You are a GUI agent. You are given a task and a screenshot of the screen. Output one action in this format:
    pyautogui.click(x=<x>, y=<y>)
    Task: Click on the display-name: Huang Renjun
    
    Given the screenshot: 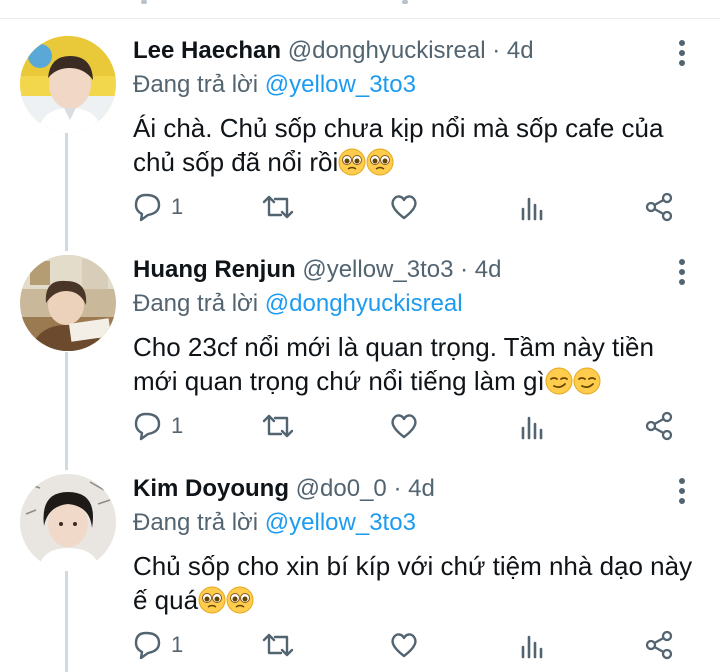 What is the action you would take?
    pyautogui.click(x=214, y=269)
    